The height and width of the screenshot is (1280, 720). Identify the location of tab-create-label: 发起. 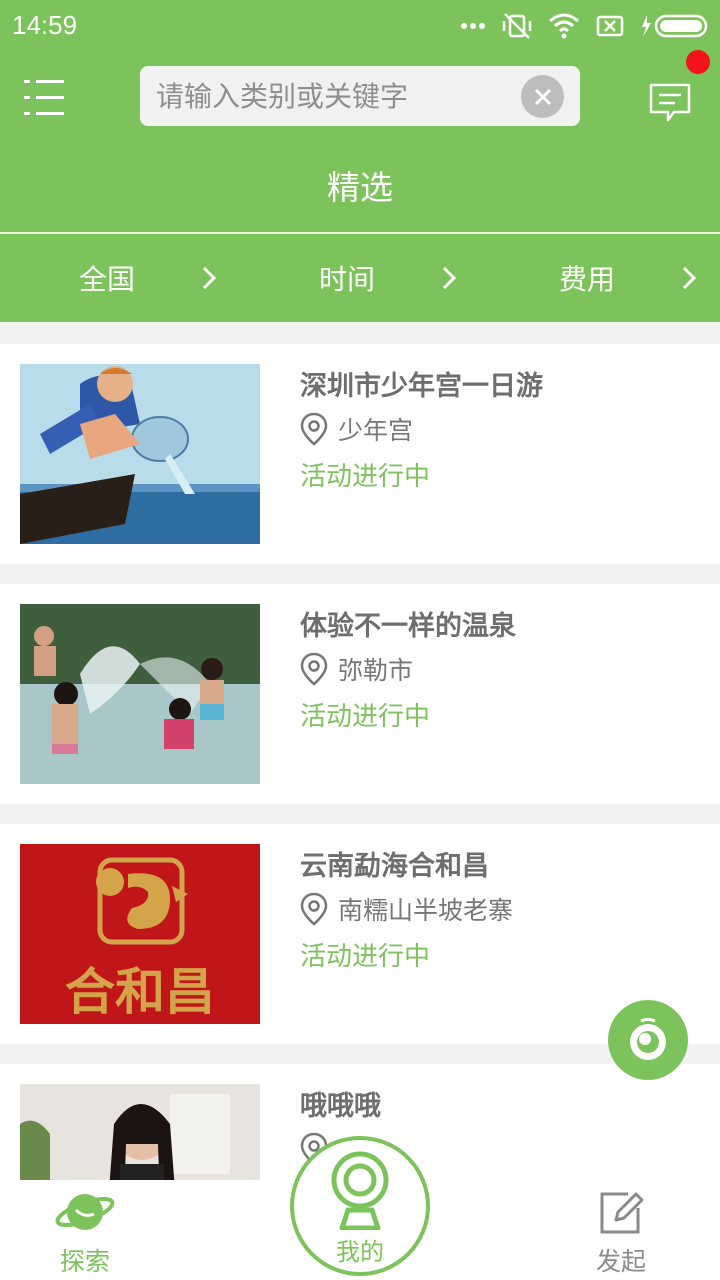
(620, 1261).